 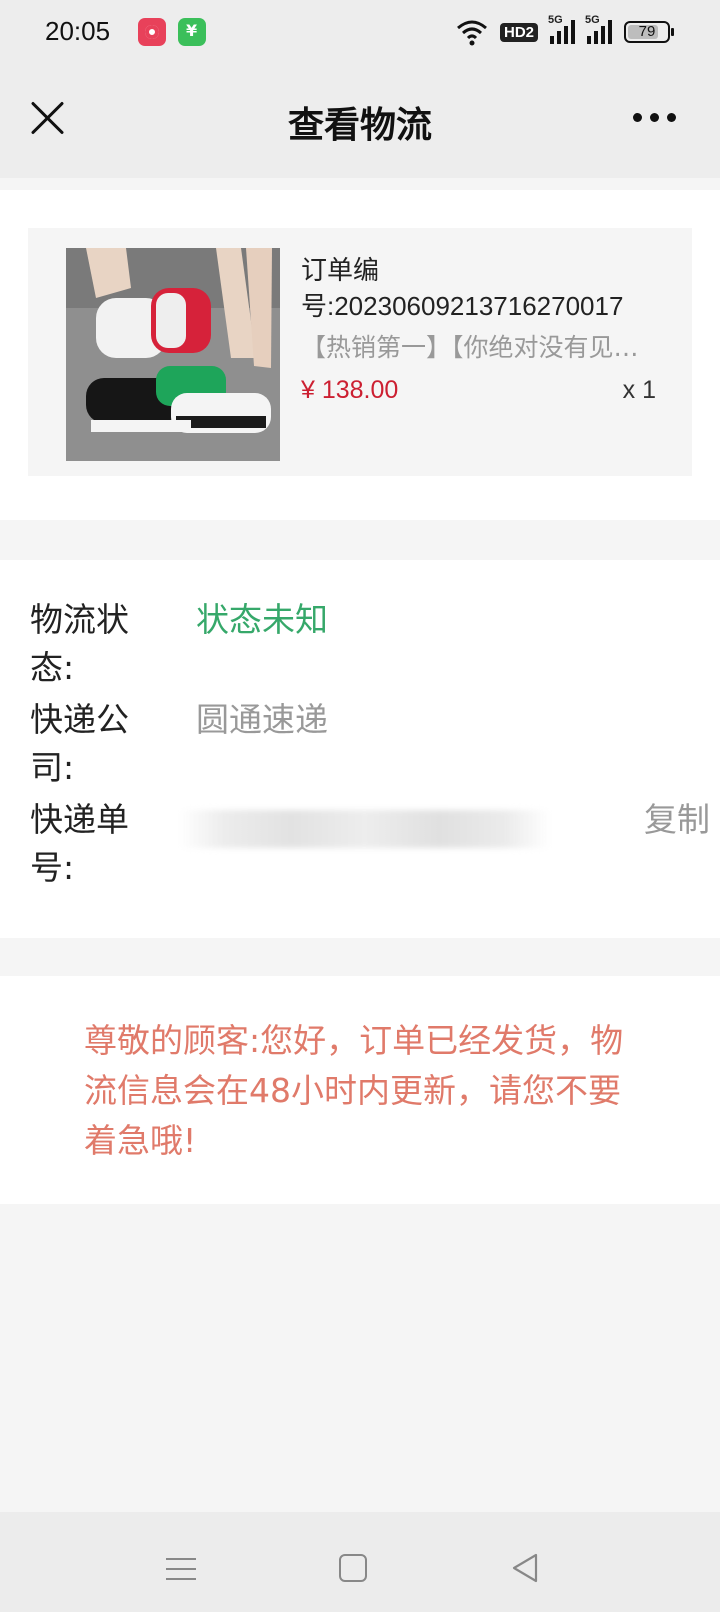 What do you see at coordinates (79, 743) in the screenshot?
I see `courier-company-label: 快递公司:` at bounding box center [79, 743].